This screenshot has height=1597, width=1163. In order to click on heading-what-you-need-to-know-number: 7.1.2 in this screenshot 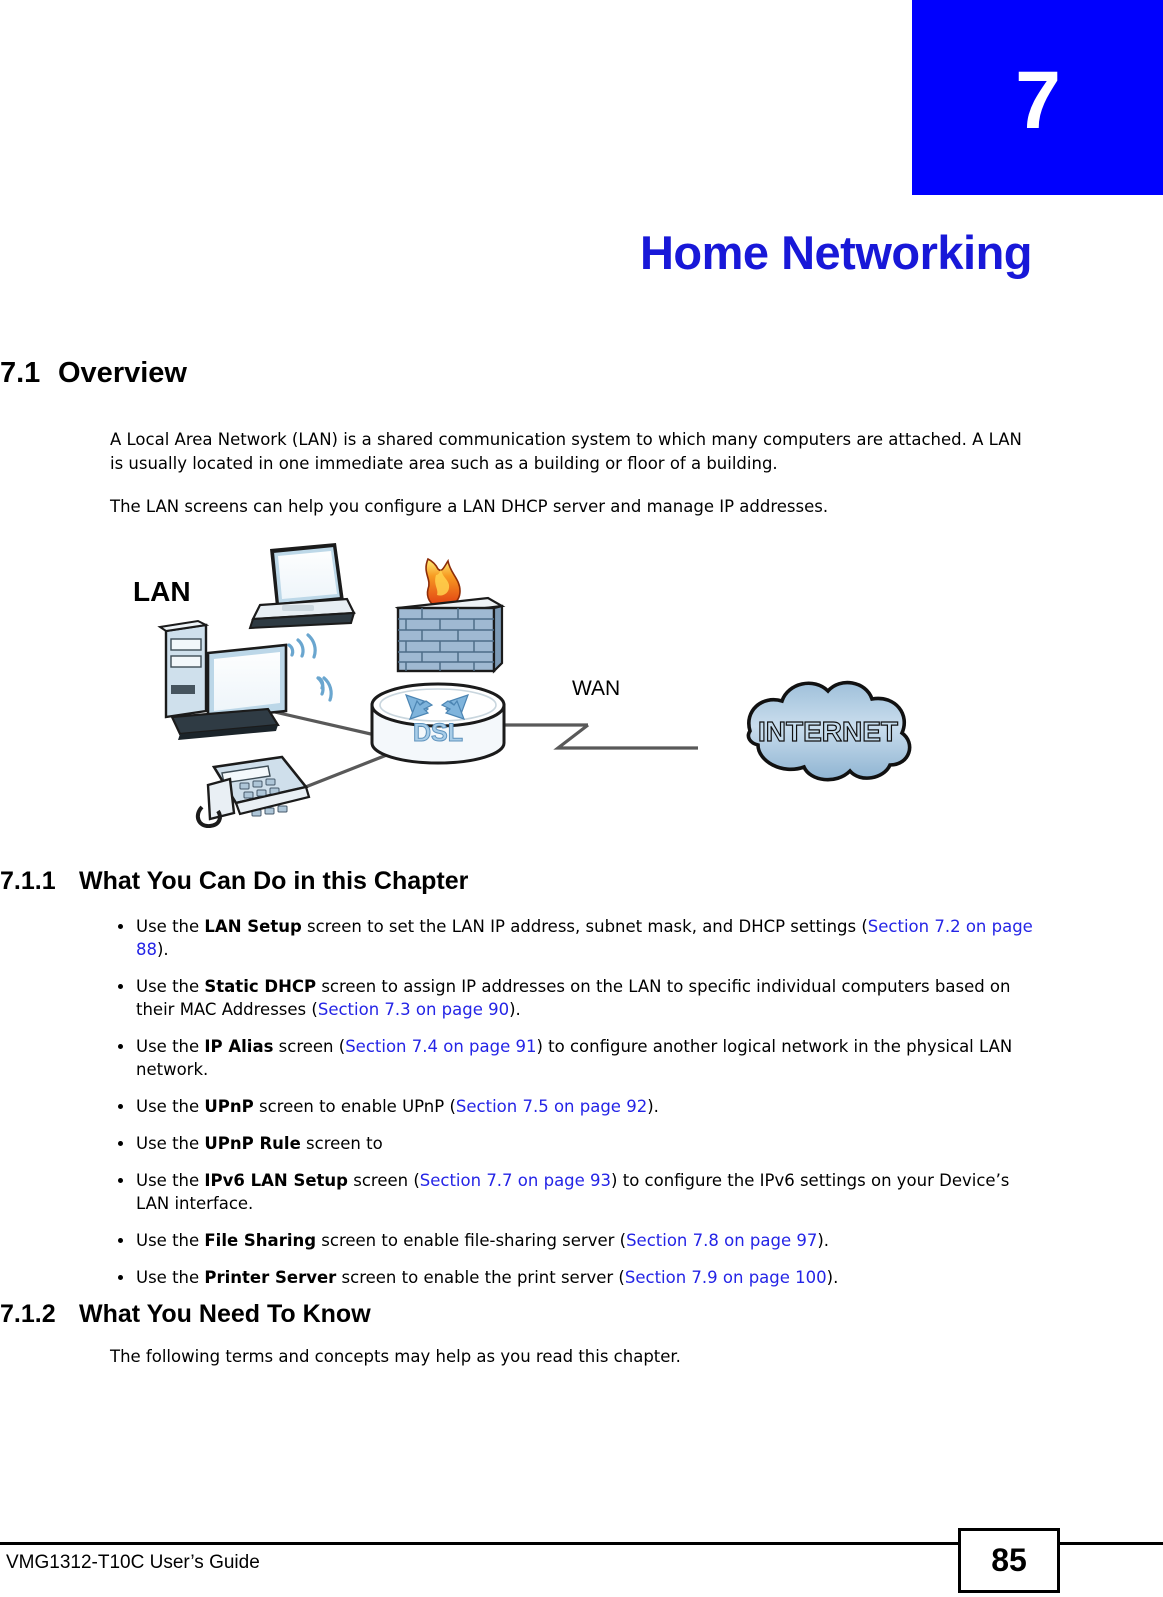, I will do `click(28, 1314)`.